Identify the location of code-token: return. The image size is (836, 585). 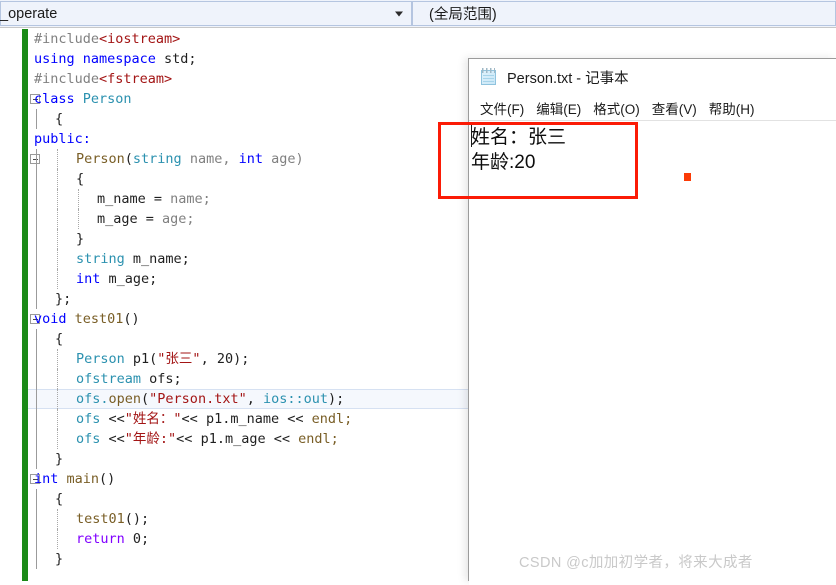
(104, 539).